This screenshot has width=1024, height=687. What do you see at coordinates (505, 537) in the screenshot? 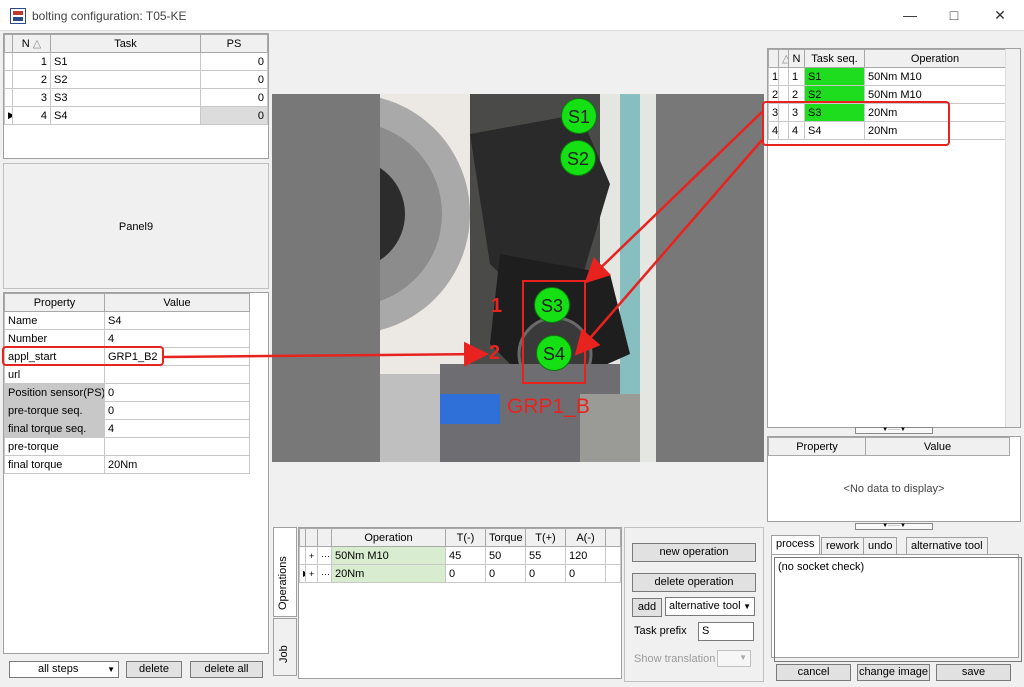
I see `ops-header-torque: Torque` at bounding box center [505, 537].